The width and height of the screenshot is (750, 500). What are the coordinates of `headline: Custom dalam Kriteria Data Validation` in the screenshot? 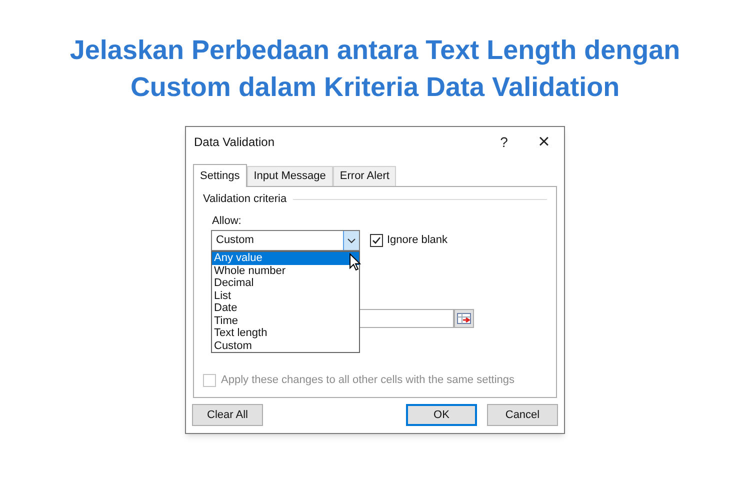 It's located at (375, 87).